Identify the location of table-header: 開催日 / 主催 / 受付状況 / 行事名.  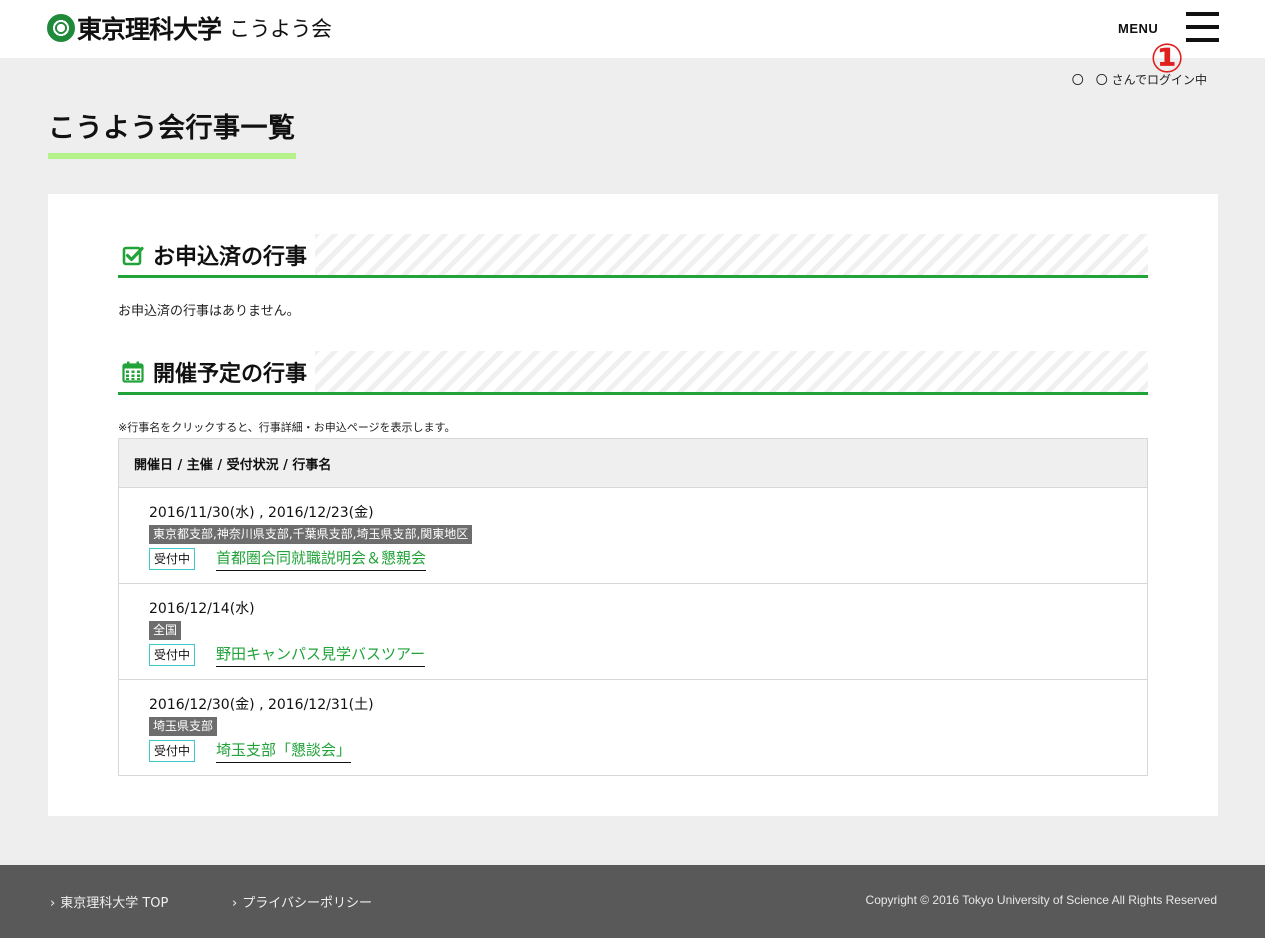
(633, 463).